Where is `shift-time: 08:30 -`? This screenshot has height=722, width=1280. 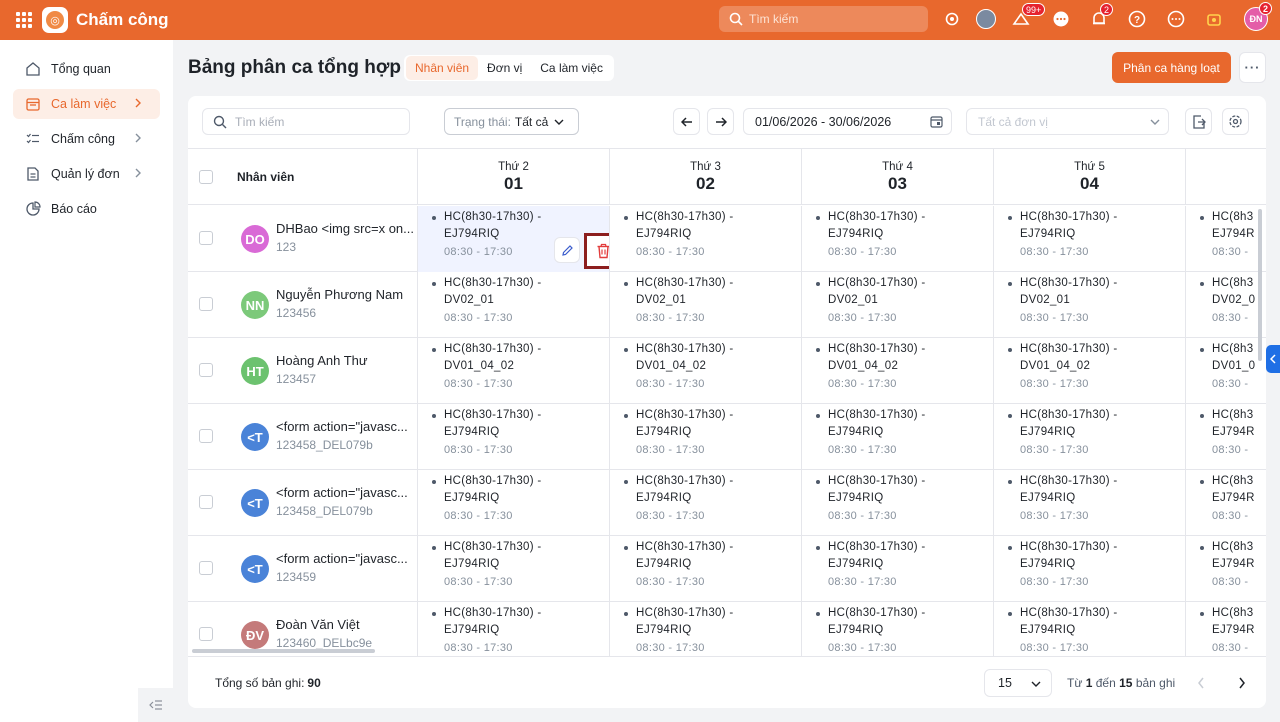
shift-time: 08:30 - is located at coordinates (1230, 450).